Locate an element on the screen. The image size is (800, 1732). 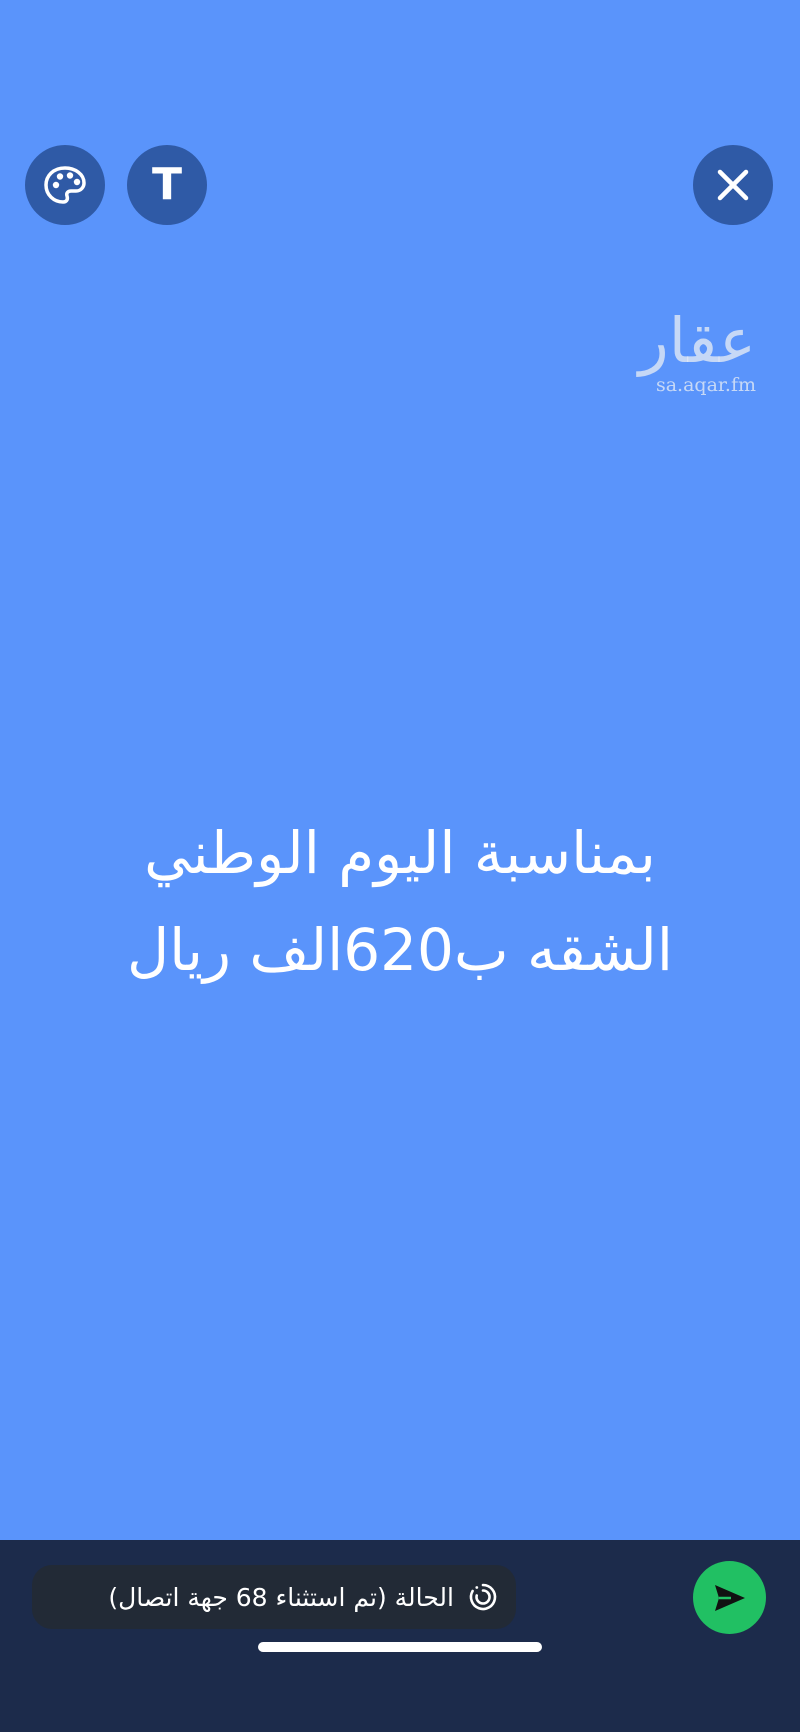
text-style-button: T is located at coordinates (167, 185).